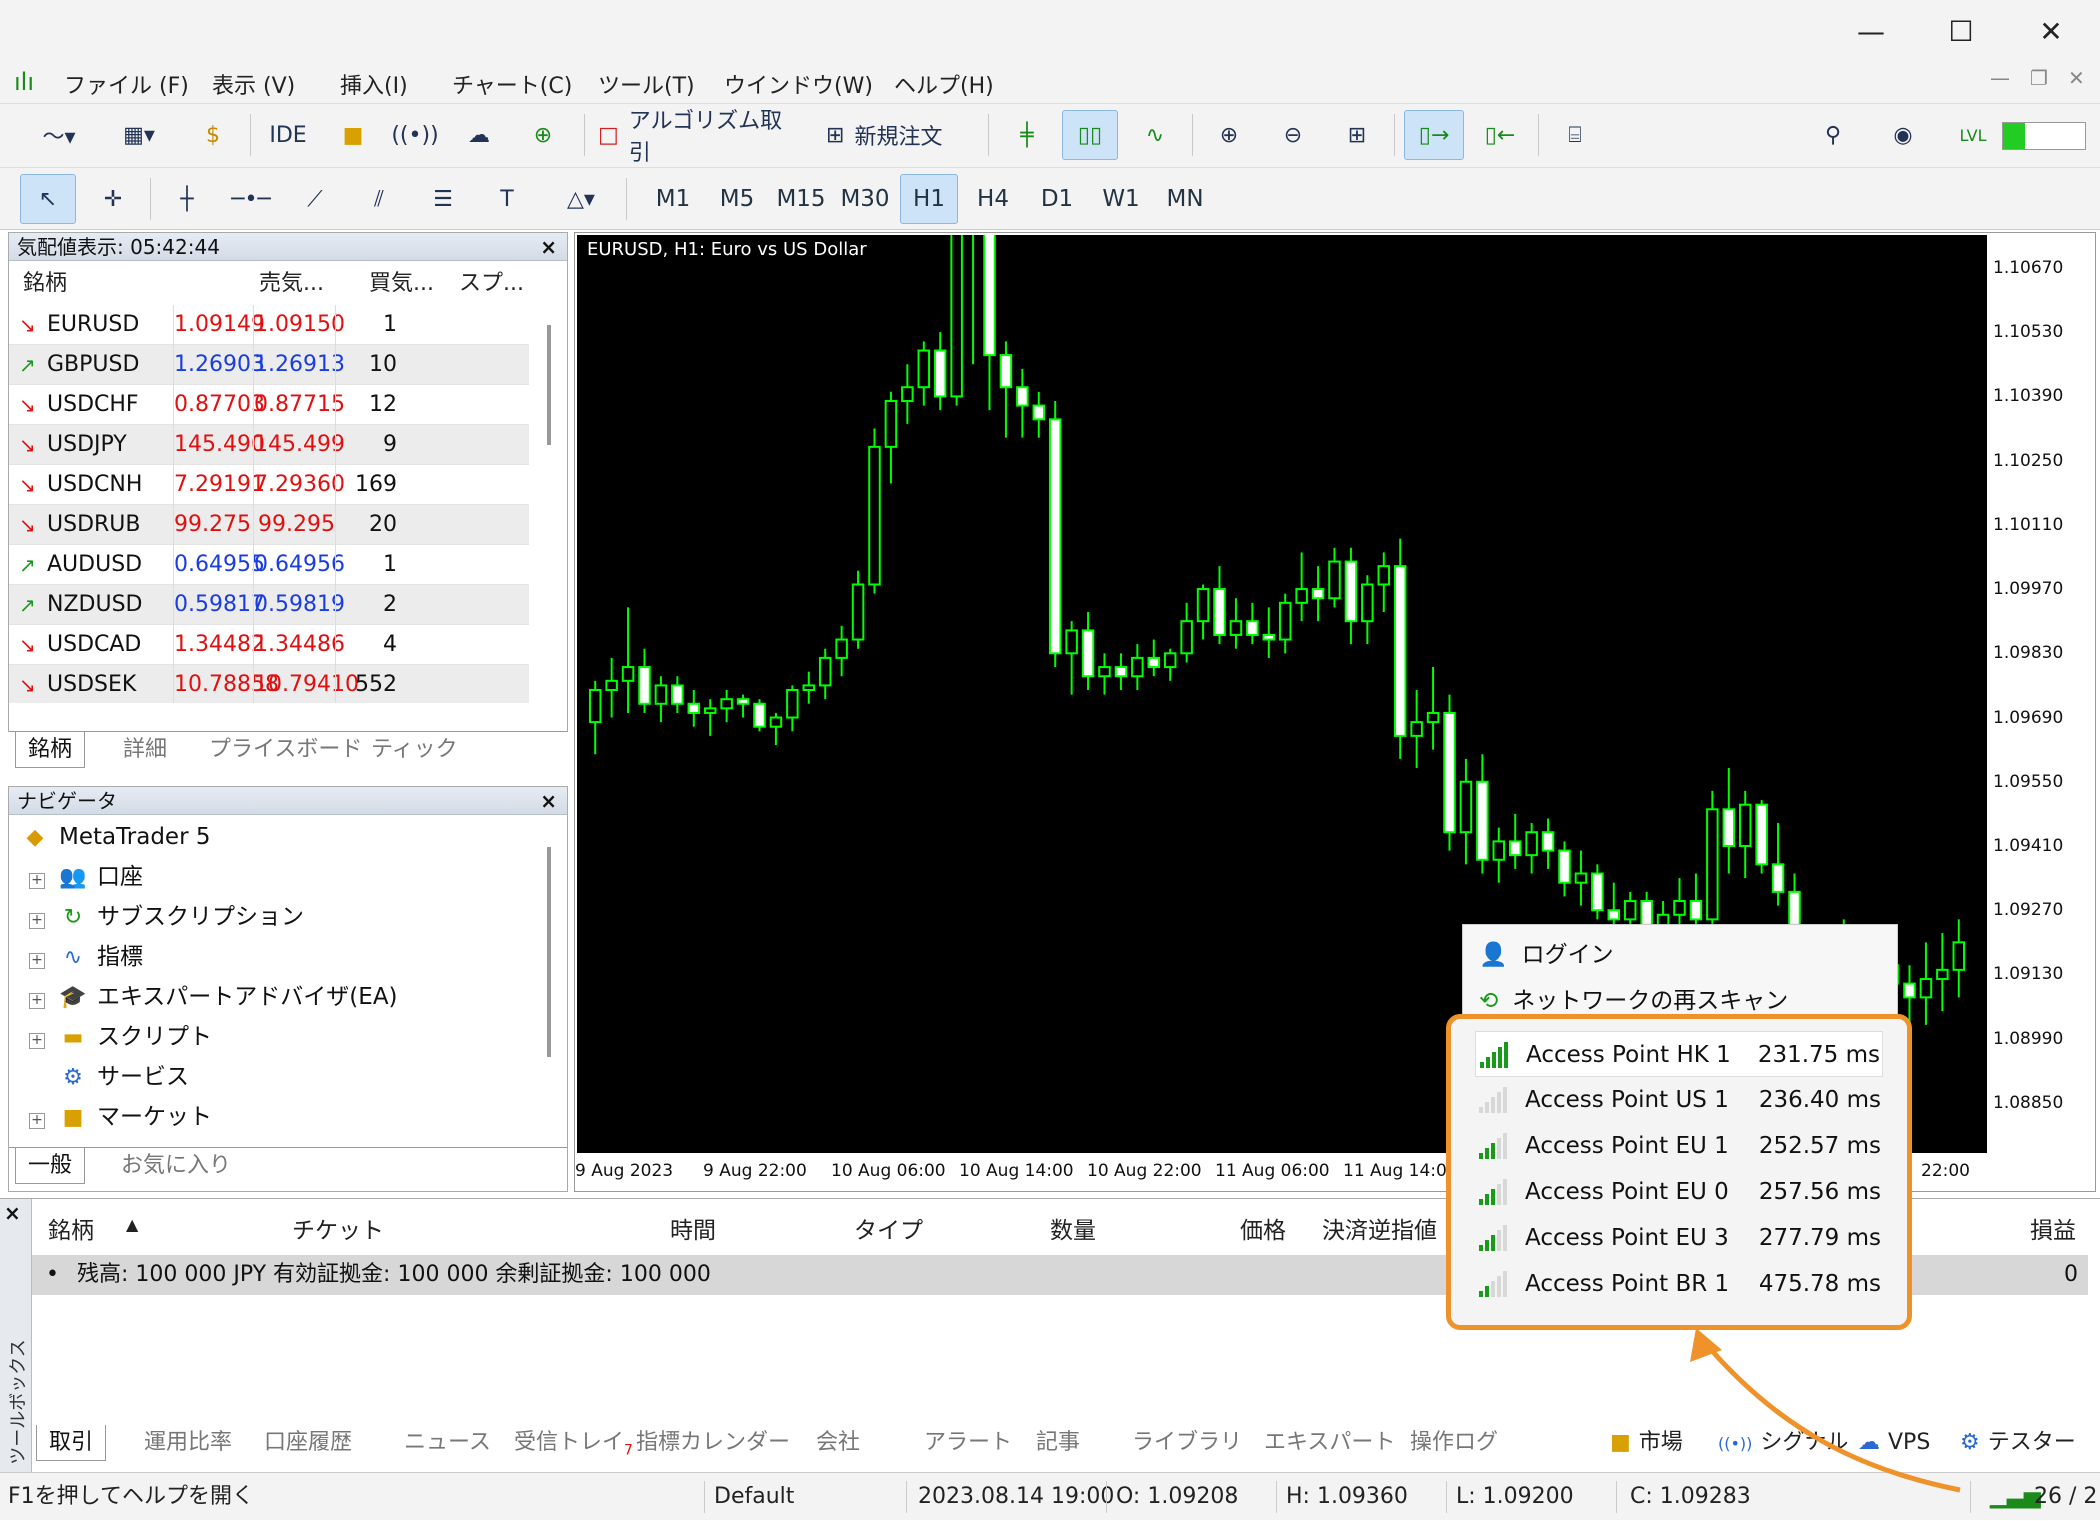 Image resolution: width=2100 pixels, height=1521 pixels. I want to click on toolbox-tab: 取引, so click(71, 1443).